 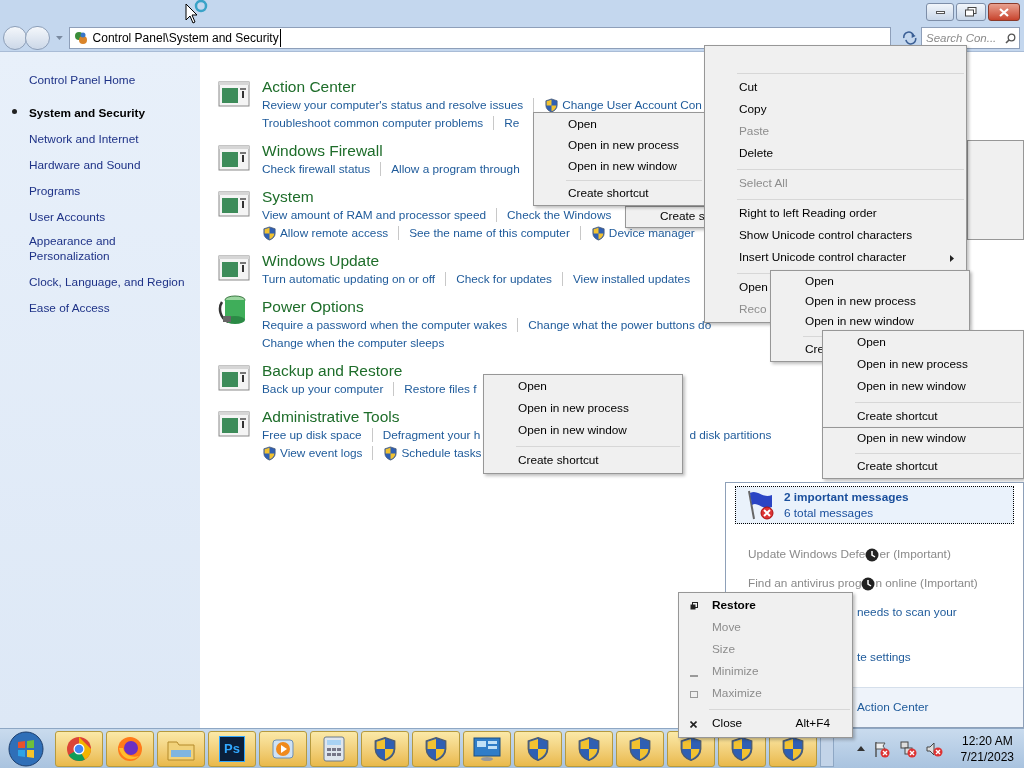 I want to click on address-text: Control Panel\System and Security, so click(x=186, y=37).